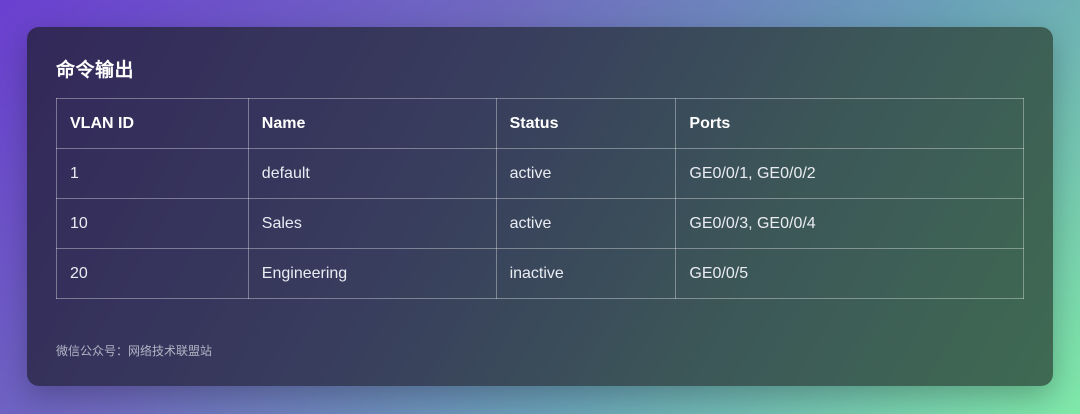 This screenshot has height=414, width=1080. What do you see at coordinates (849, 173) in the screenshot?
I see `cell-ports: GE0/0/1, GE0/0/2` at bounding box center [849, 173].